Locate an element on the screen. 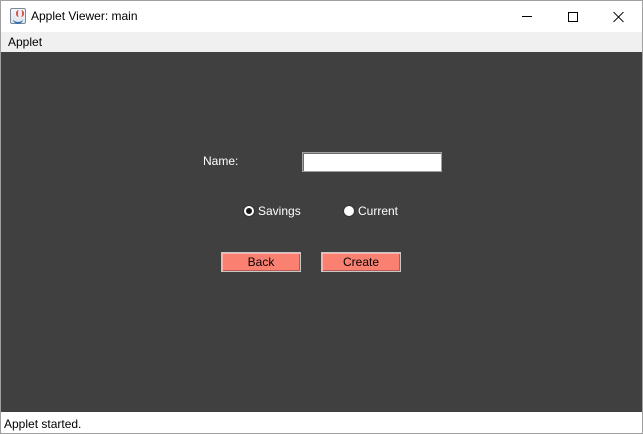  name-input is located at coordinates (372, 162).